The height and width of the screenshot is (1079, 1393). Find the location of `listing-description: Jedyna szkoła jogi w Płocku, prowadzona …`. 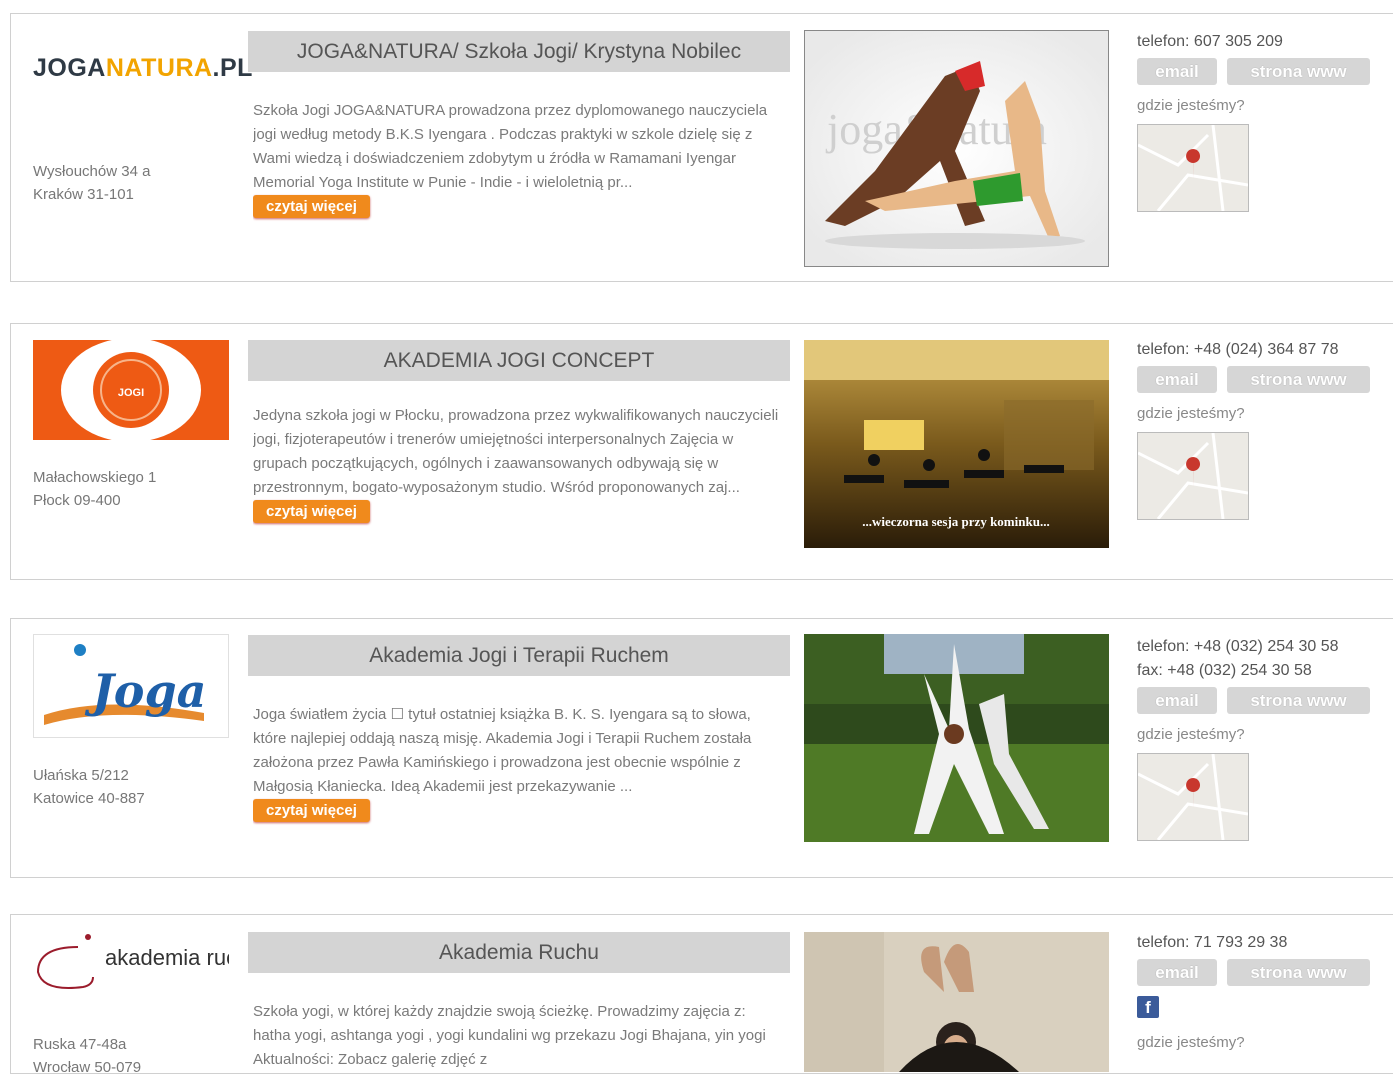

listing-description: Jedyna szkoła jogi w Płocku, prowadzona … is located at coordinates (519, 486).